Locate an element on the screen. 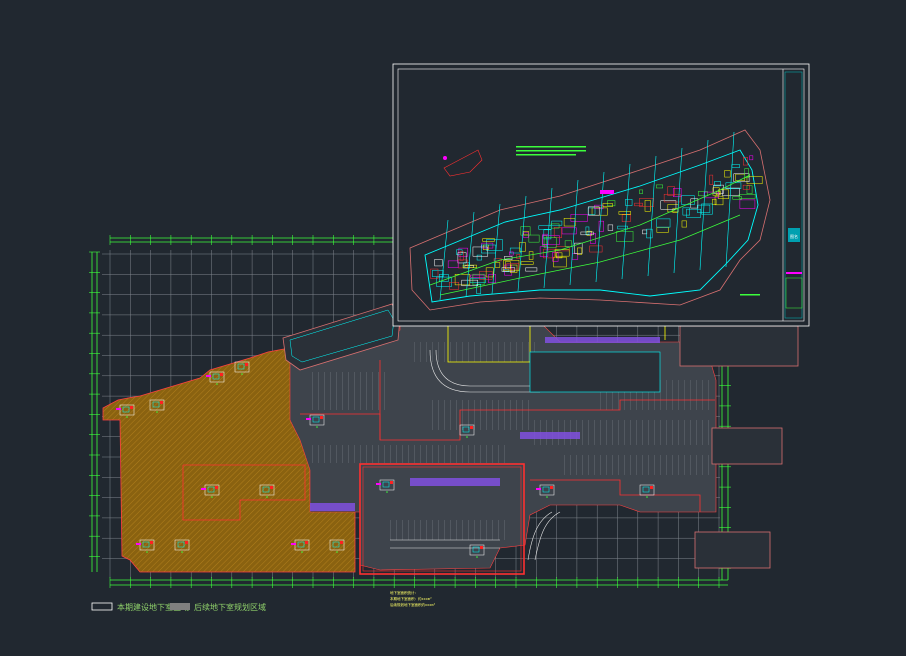  legend-swatch-future is located at coordinates (180, 606).